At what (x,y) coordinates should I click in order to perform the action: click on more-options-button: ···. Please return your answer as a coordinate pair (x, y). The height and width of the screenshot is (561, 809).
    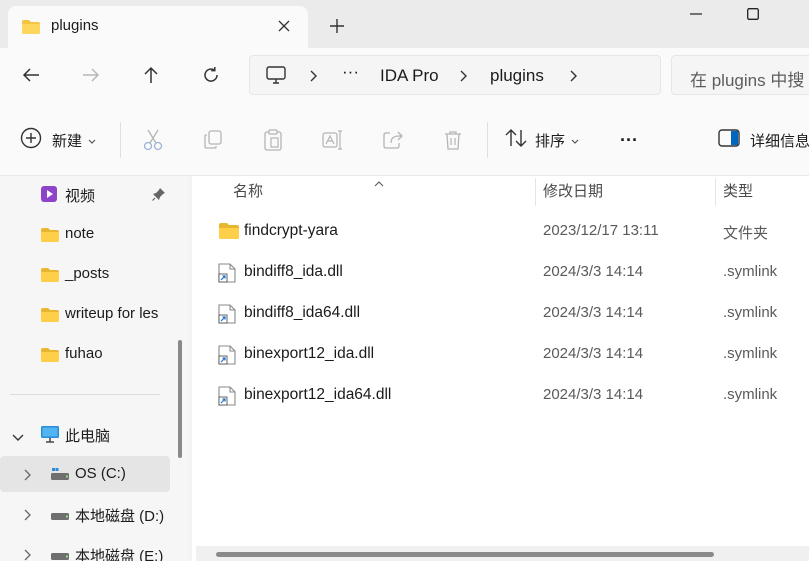
    Looking at the image, I should click on (629, 140).